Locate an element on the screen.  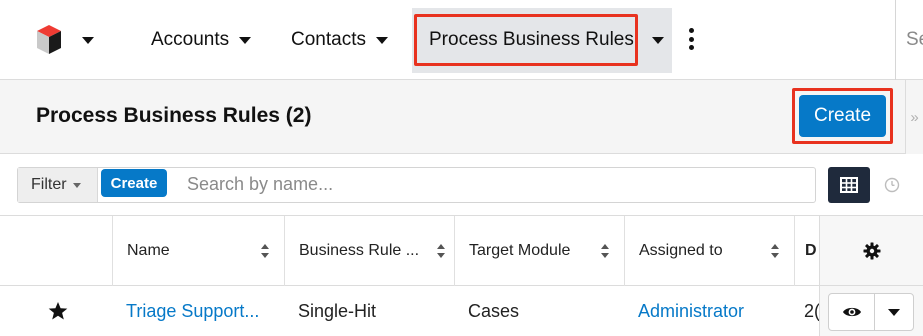
activity-stream-toggle is located at coordinates (892, 185).